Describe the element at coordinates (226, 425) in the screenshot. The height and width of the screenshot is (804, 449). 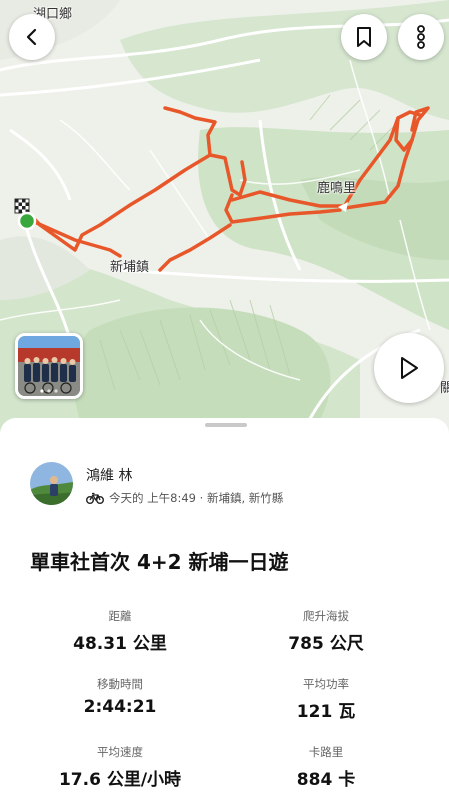
I see `sheet-drag-handle` at that location.